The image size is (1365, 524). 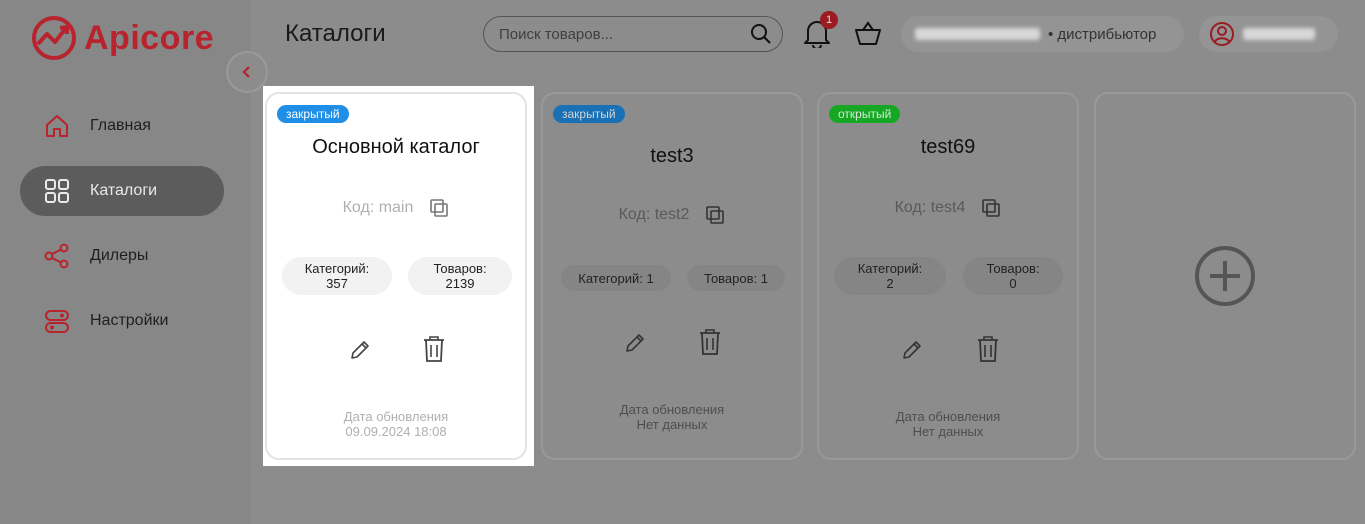 What do you see at coordinates (865, 114) in the screenshot?
I see `status-badge: открытый` at bounding box center [865, 114].